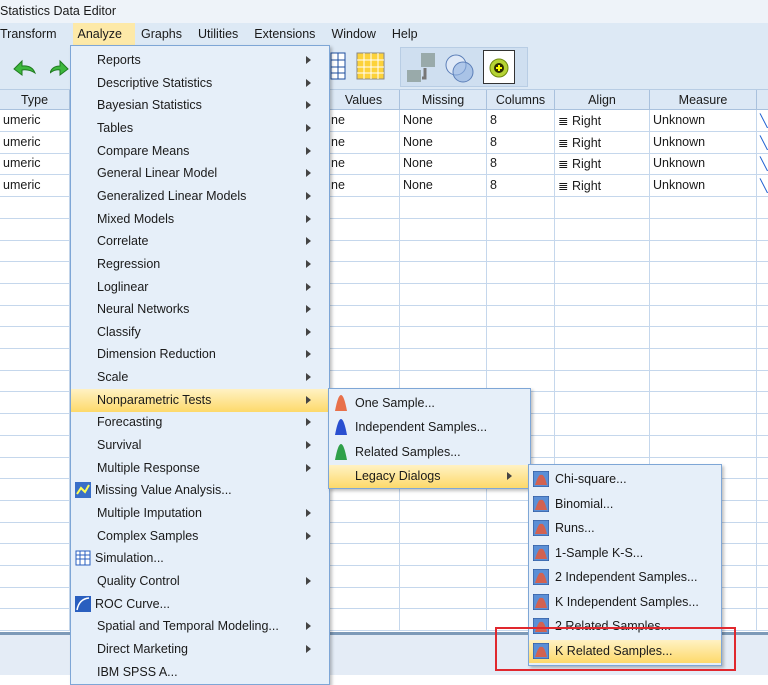 The image size is (768, 685). What do you see at coordinates (200, 151) in the screenshot?
I see `menu-item-compare-means: Compare Means` at bounding box center [200, 151].